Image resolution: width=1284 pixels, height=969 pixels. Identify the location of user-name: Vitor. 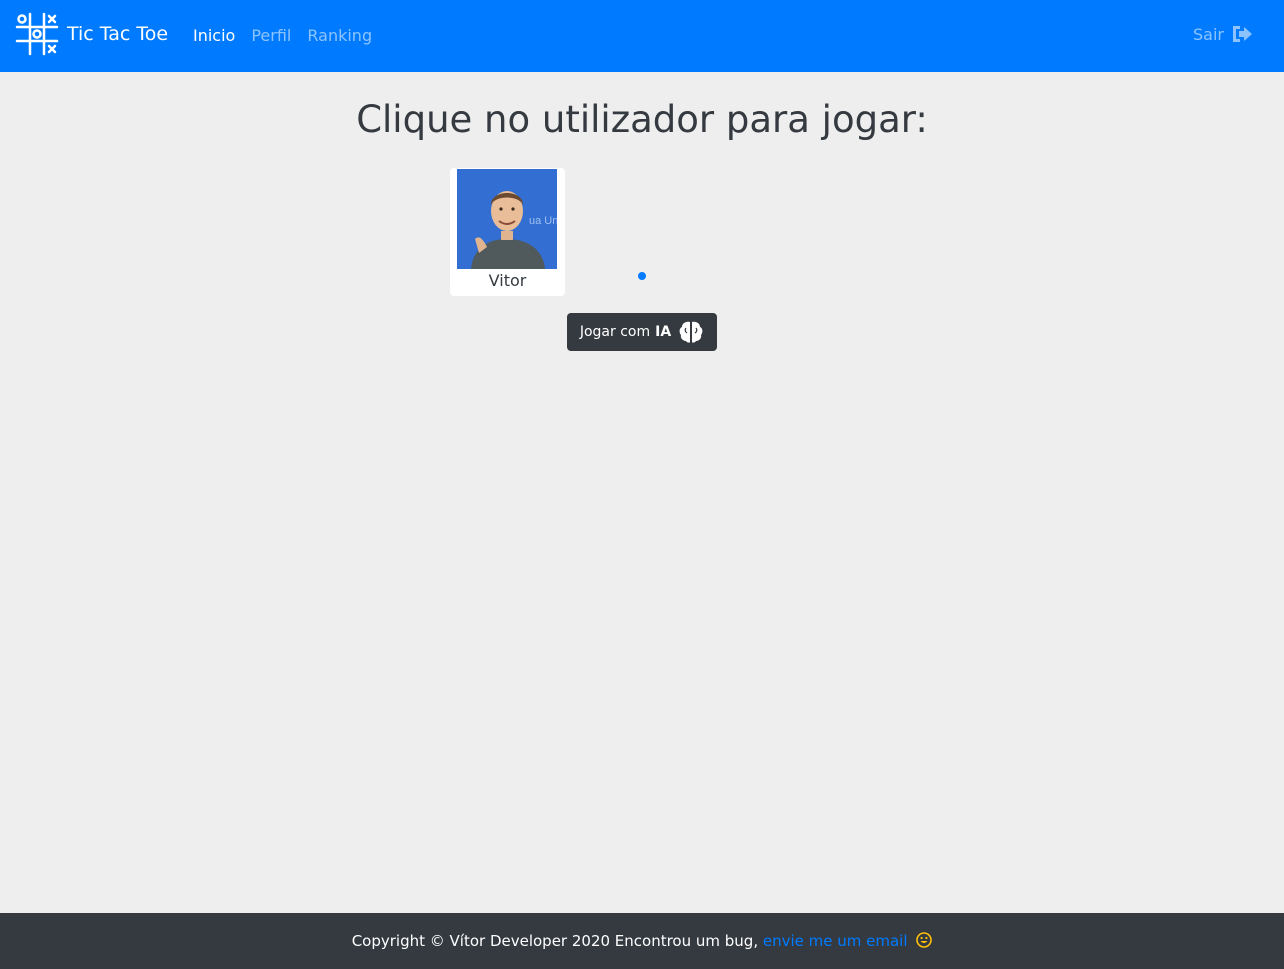
(507, 280).